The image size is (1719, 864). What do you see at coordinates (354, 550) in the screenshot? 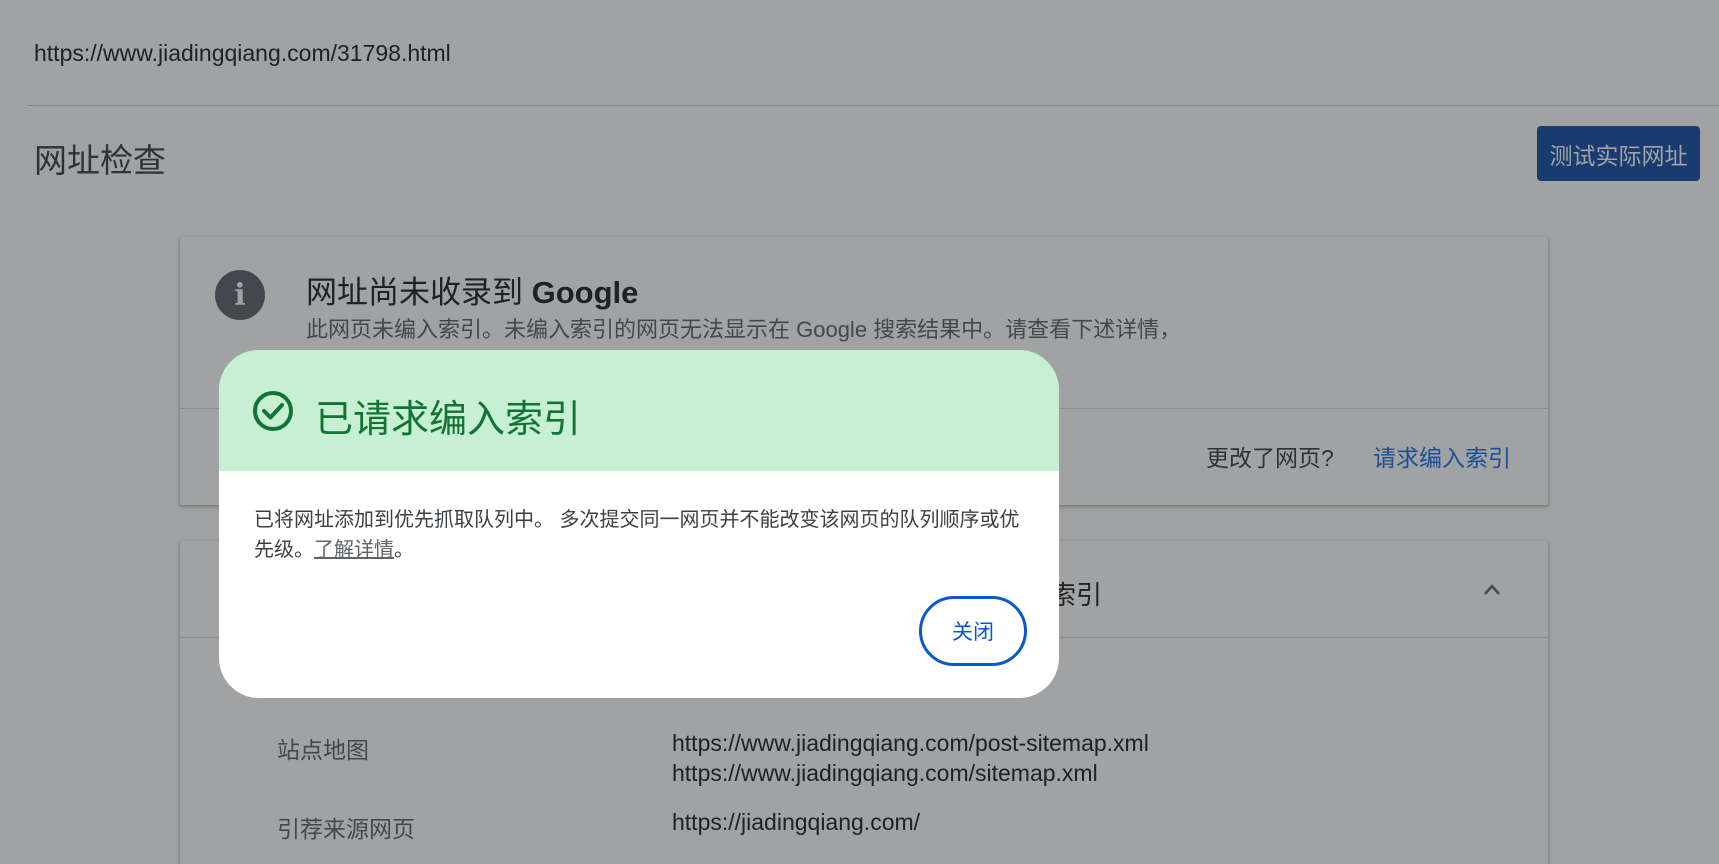
I see `learn-more-link: 了解详情` at bounding box center [354, 550].